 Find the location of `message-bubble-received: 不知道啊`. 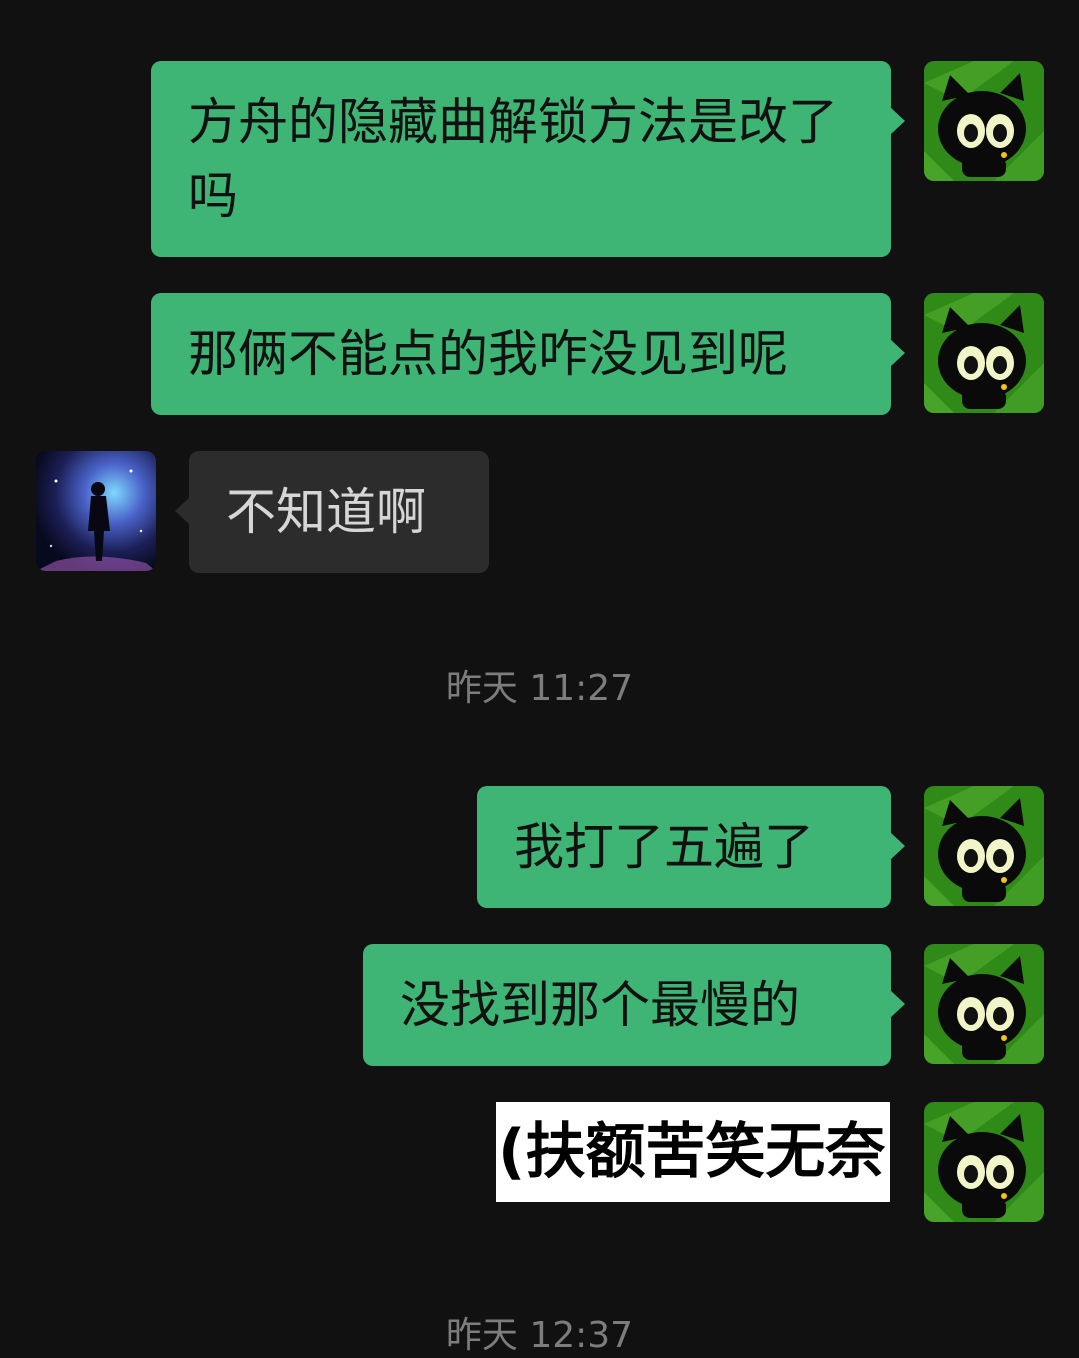

message-bubble-received: 不知道啊 is located at coordinates (332, 512).